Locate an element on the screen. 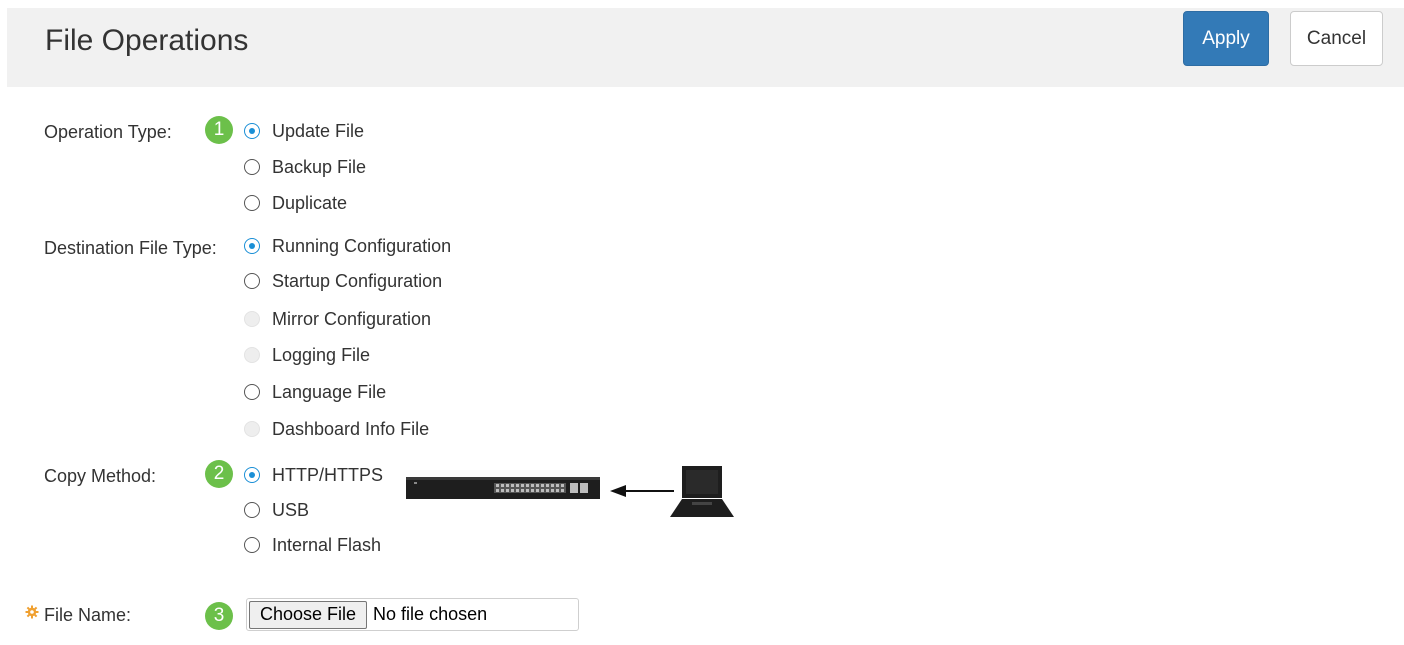 Image resolution: width=1404 pixels, height=645 pixels. radio-label: Backup File is located at coordinates (319, 166).